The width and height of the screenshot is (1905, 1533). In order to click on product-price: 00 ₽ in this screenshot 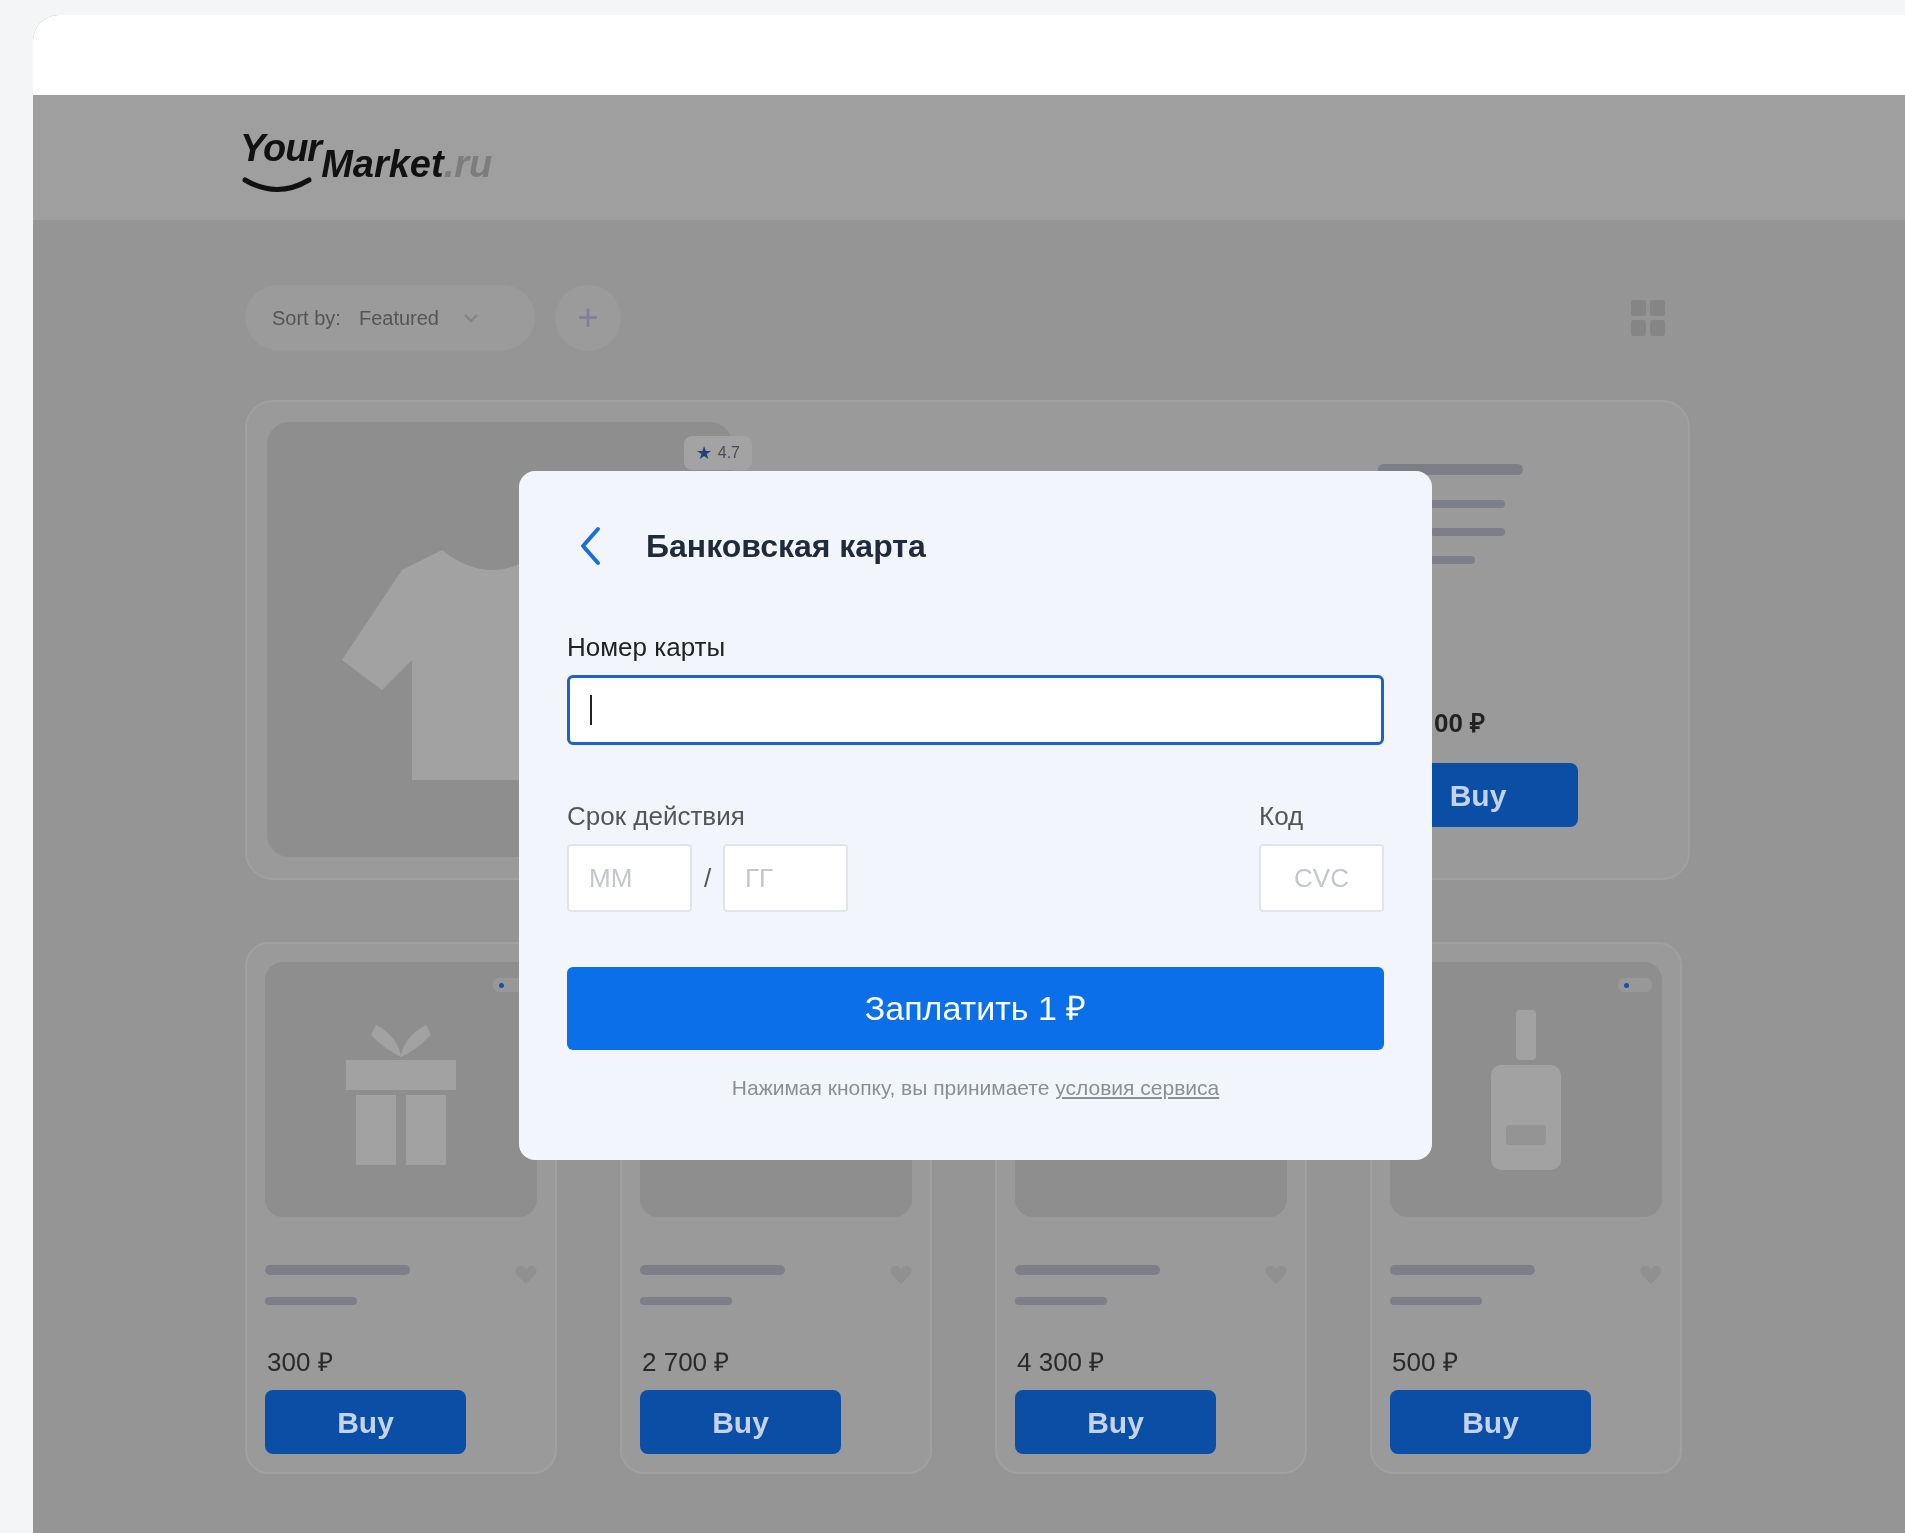, I will do `click(1460, 723)`.